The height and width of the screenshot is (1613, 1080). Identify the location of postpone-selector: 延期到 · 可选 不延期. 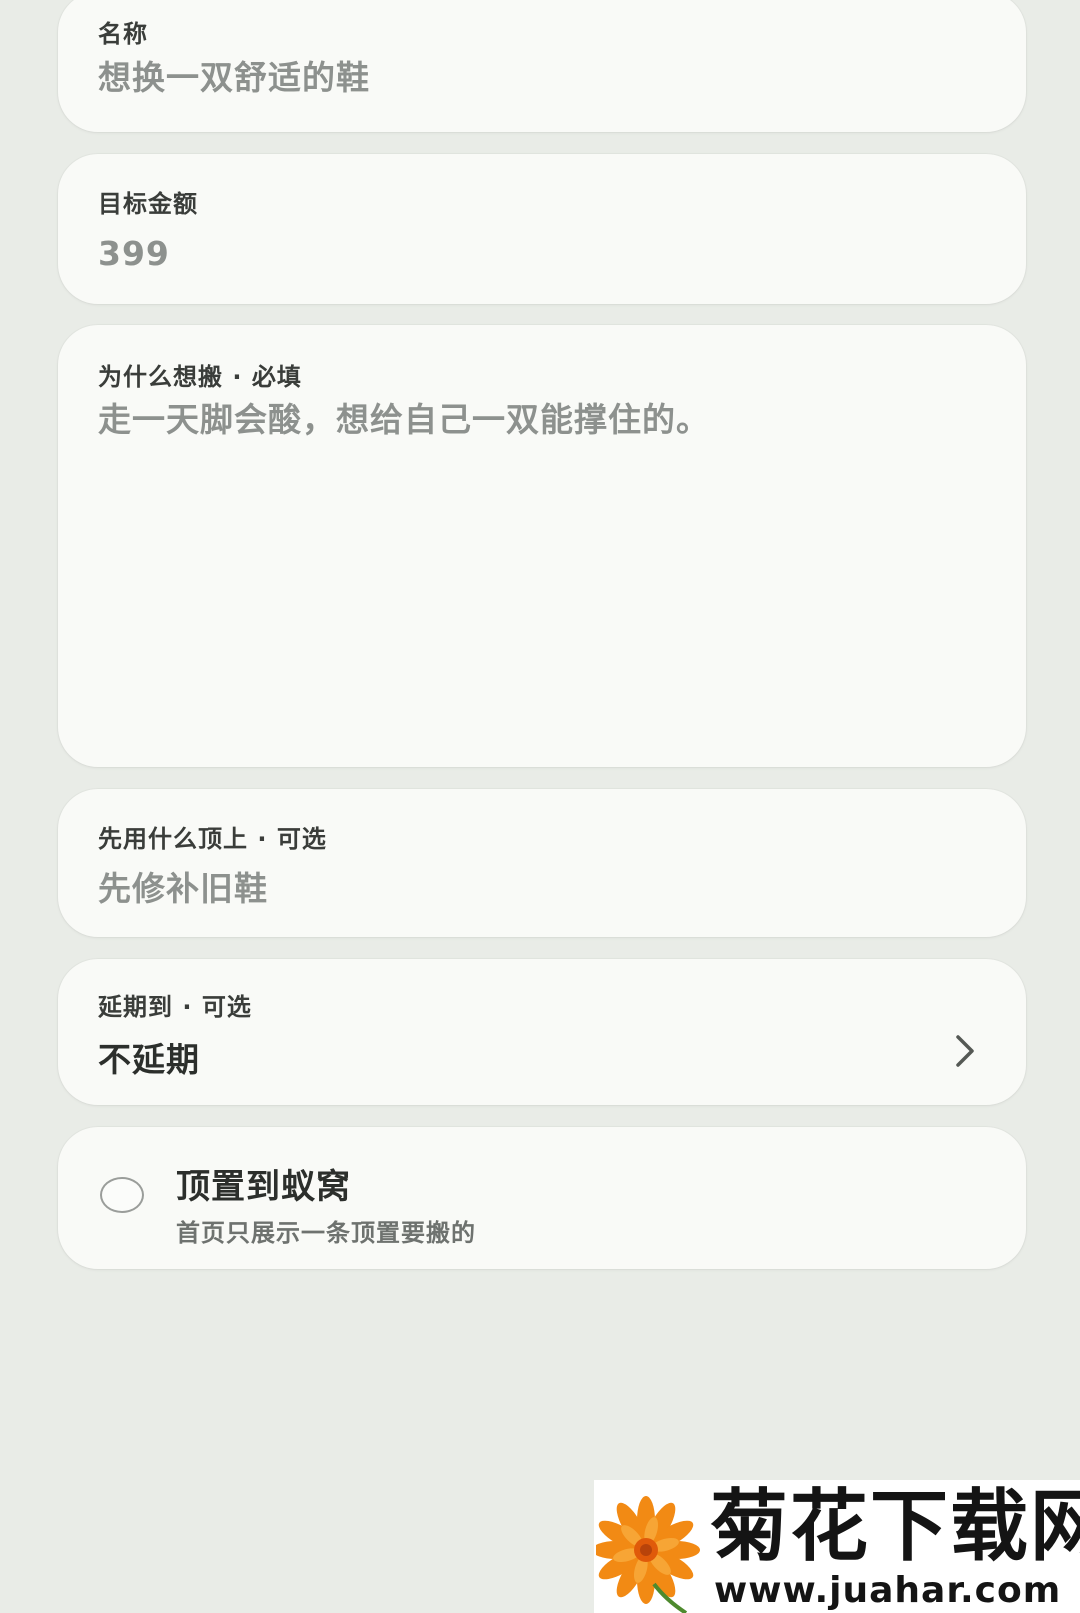
(542, 1032).